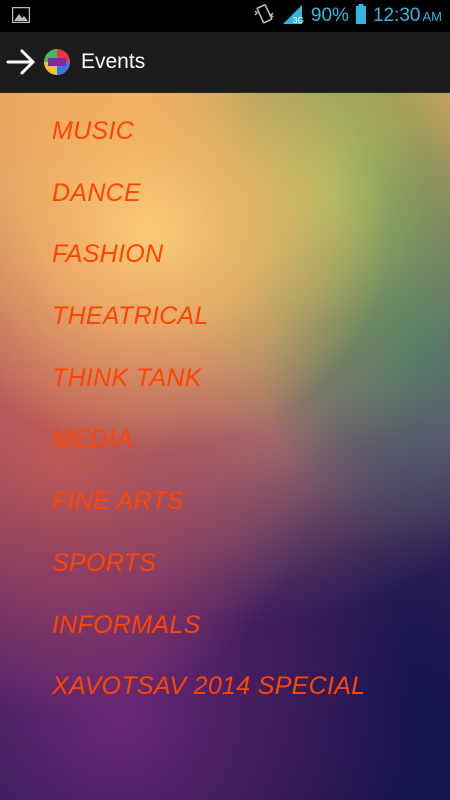 The height and width of the screenshot is (800, 450). I want to click on menu-item-music: MUSIC, so click(93, 131).